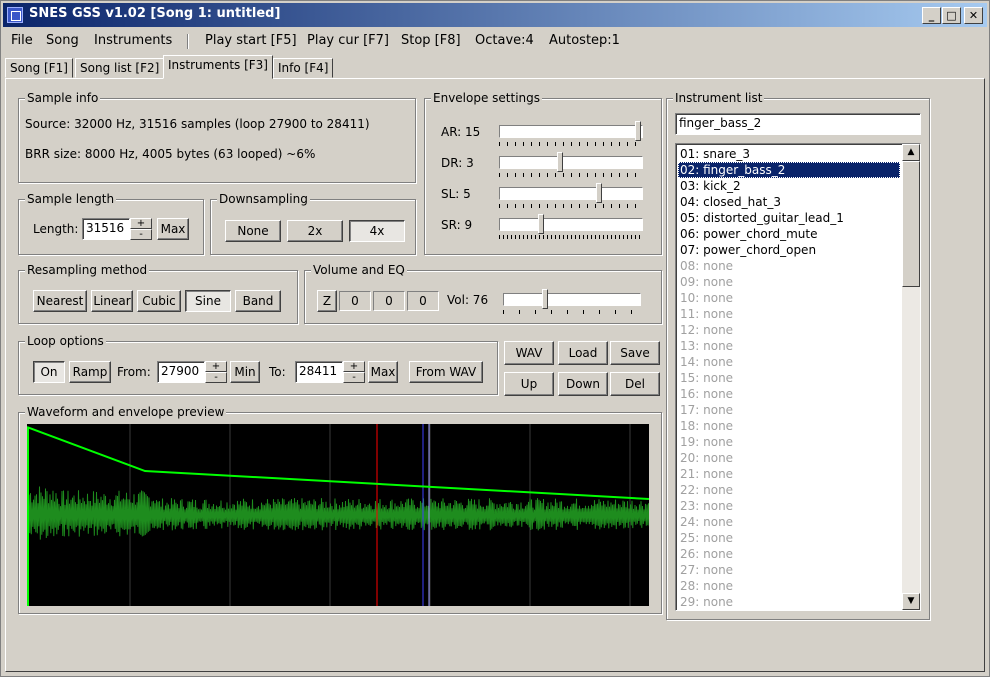 Image resolution: width=990 pixels, height=677 pixels. I want to click on delete-button: Del, so click(635, 384).